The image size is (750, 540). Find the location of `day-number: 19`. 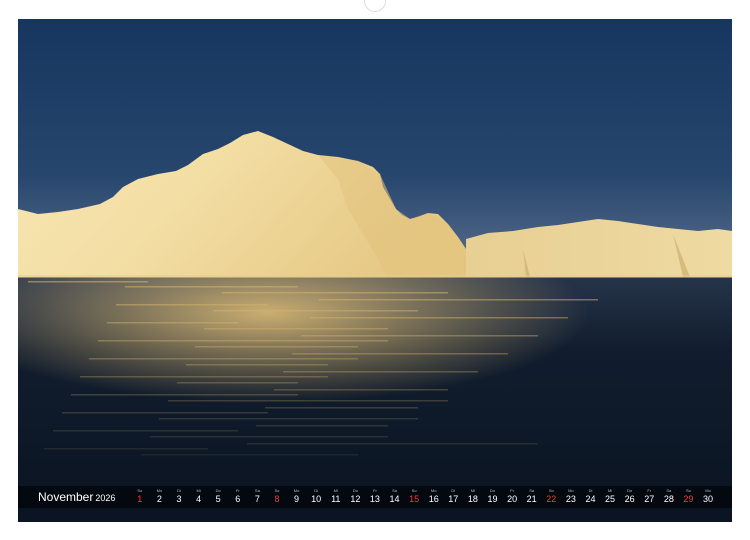

day-number: 19 is located at coordinates (492, 499).